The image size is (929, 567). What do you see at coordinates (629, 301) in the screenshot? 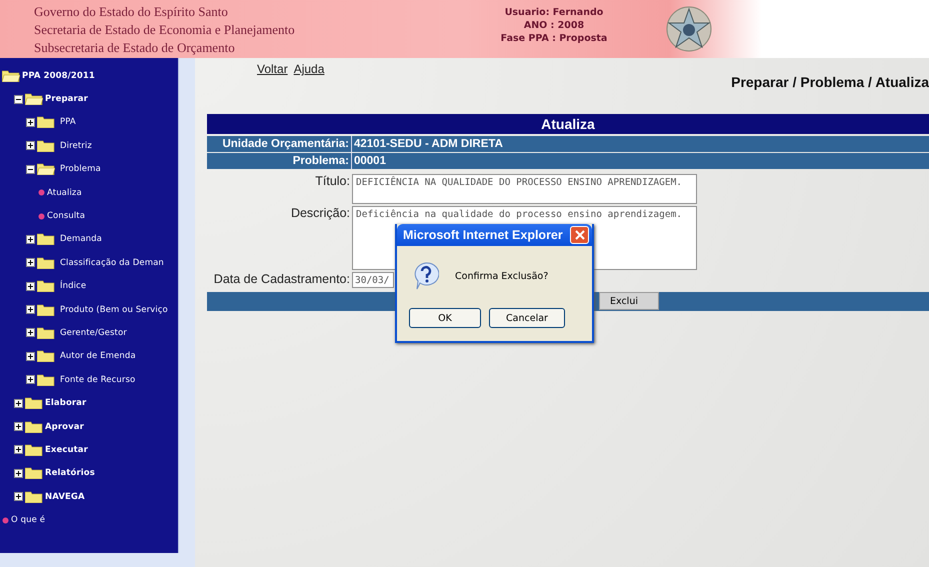
I see `delete-button: Exclui` at bounding box center [629, 301].